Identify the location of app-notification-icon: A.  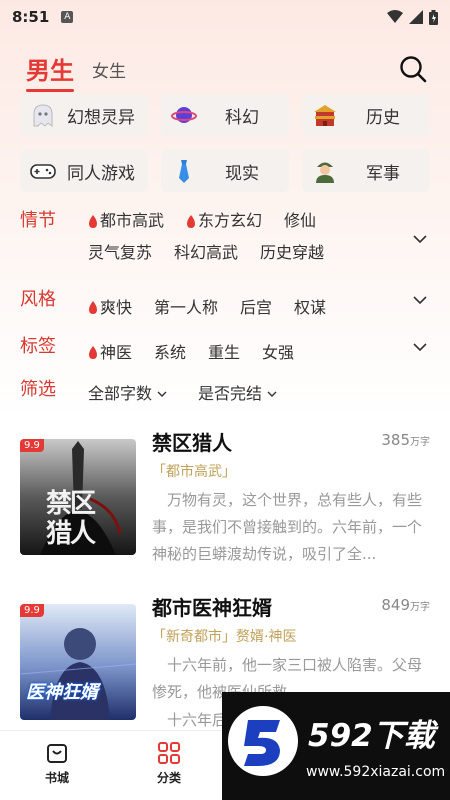
(67, 17).